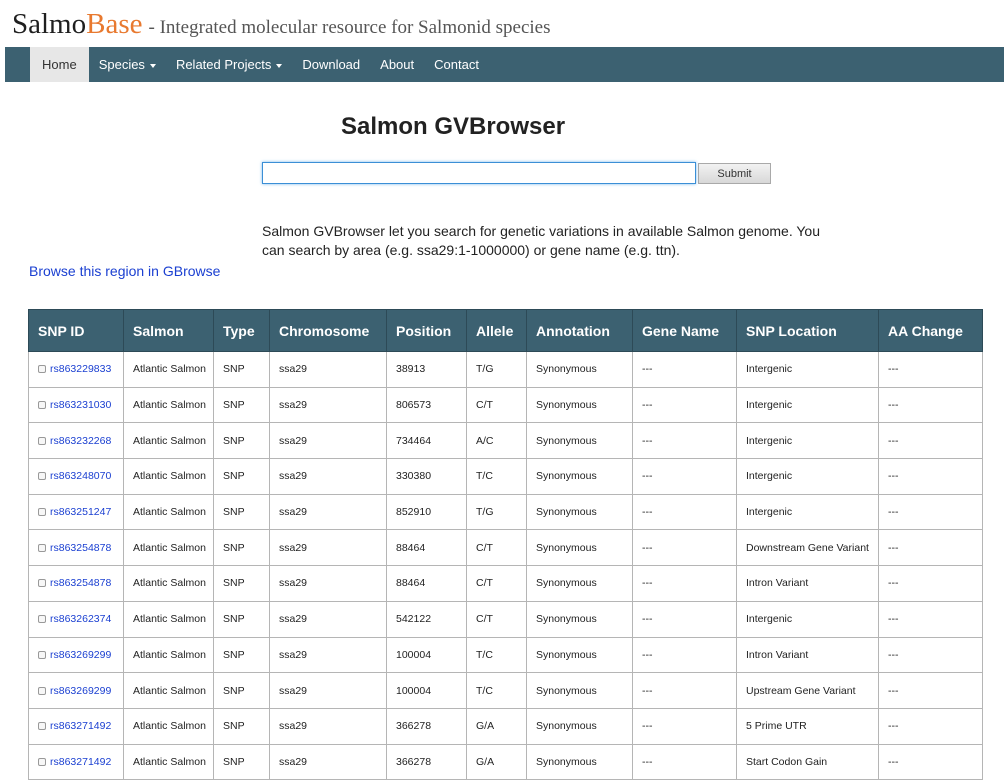 Image resolution: width=1004 pixels, height=781 pixels. I want to click on cell-snp-id: rs863251247, so click(76, 512).